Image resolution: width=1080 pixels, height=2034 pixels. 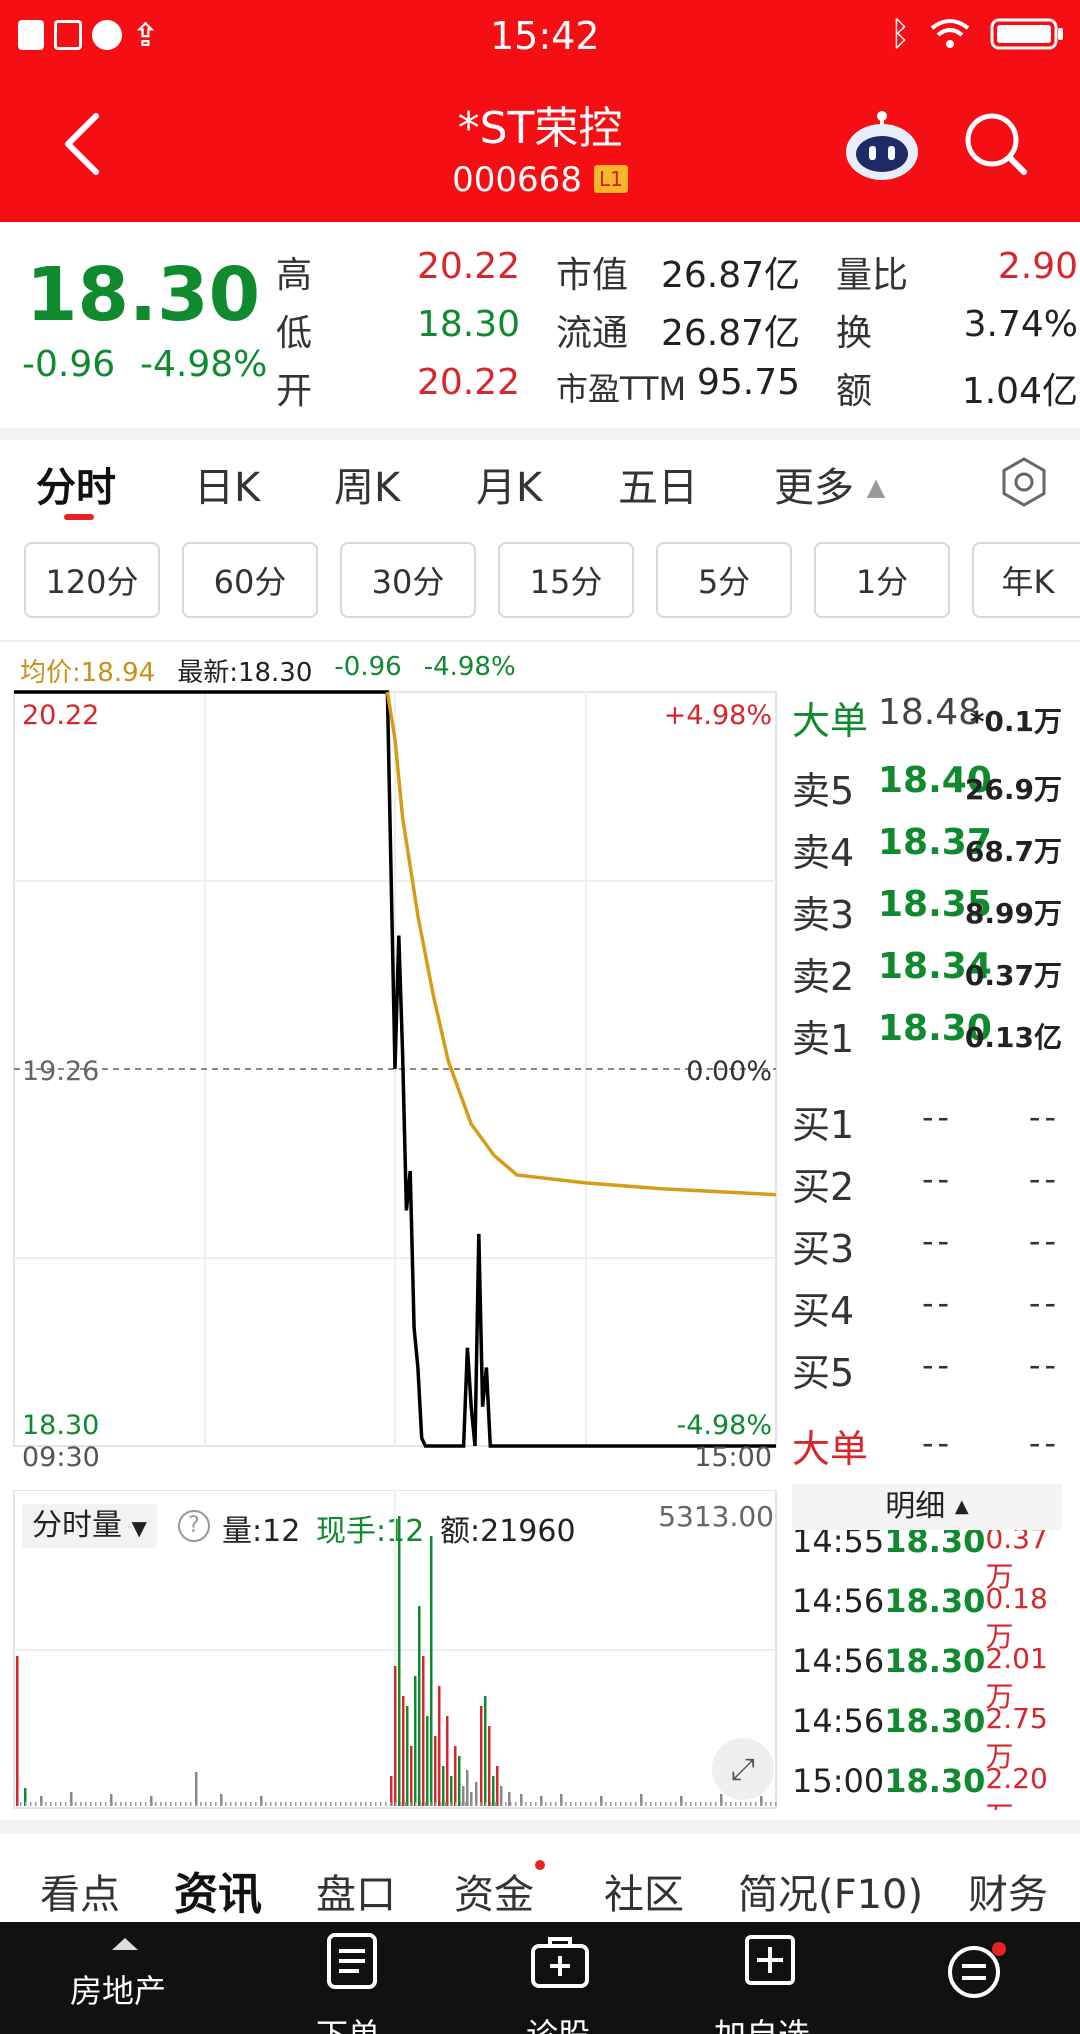 I want to click on tick-volume: 2.20万, so click(x=1016, y=1786).